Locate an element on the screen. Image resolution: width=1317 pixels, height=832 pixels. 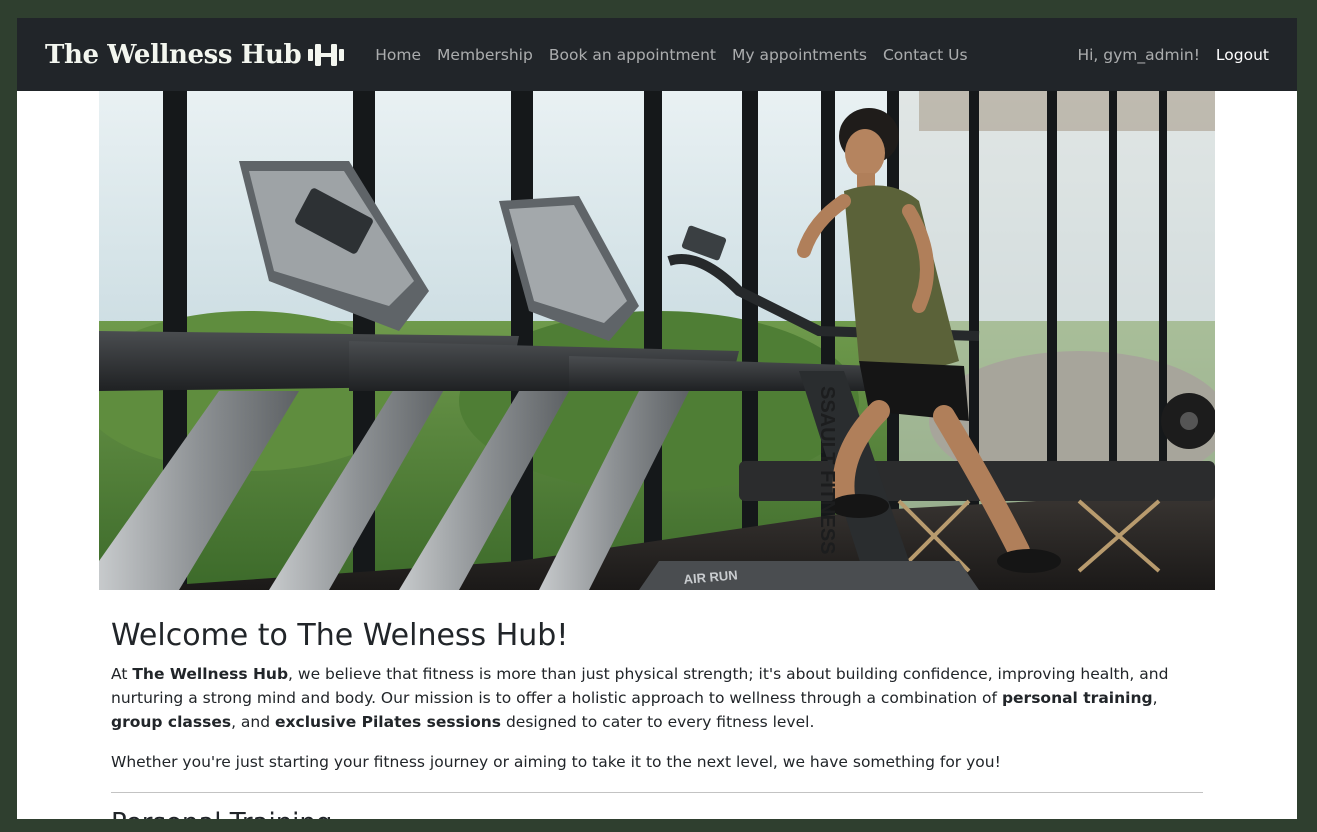
dumbbell-icon is located at coordinates (326, 55).